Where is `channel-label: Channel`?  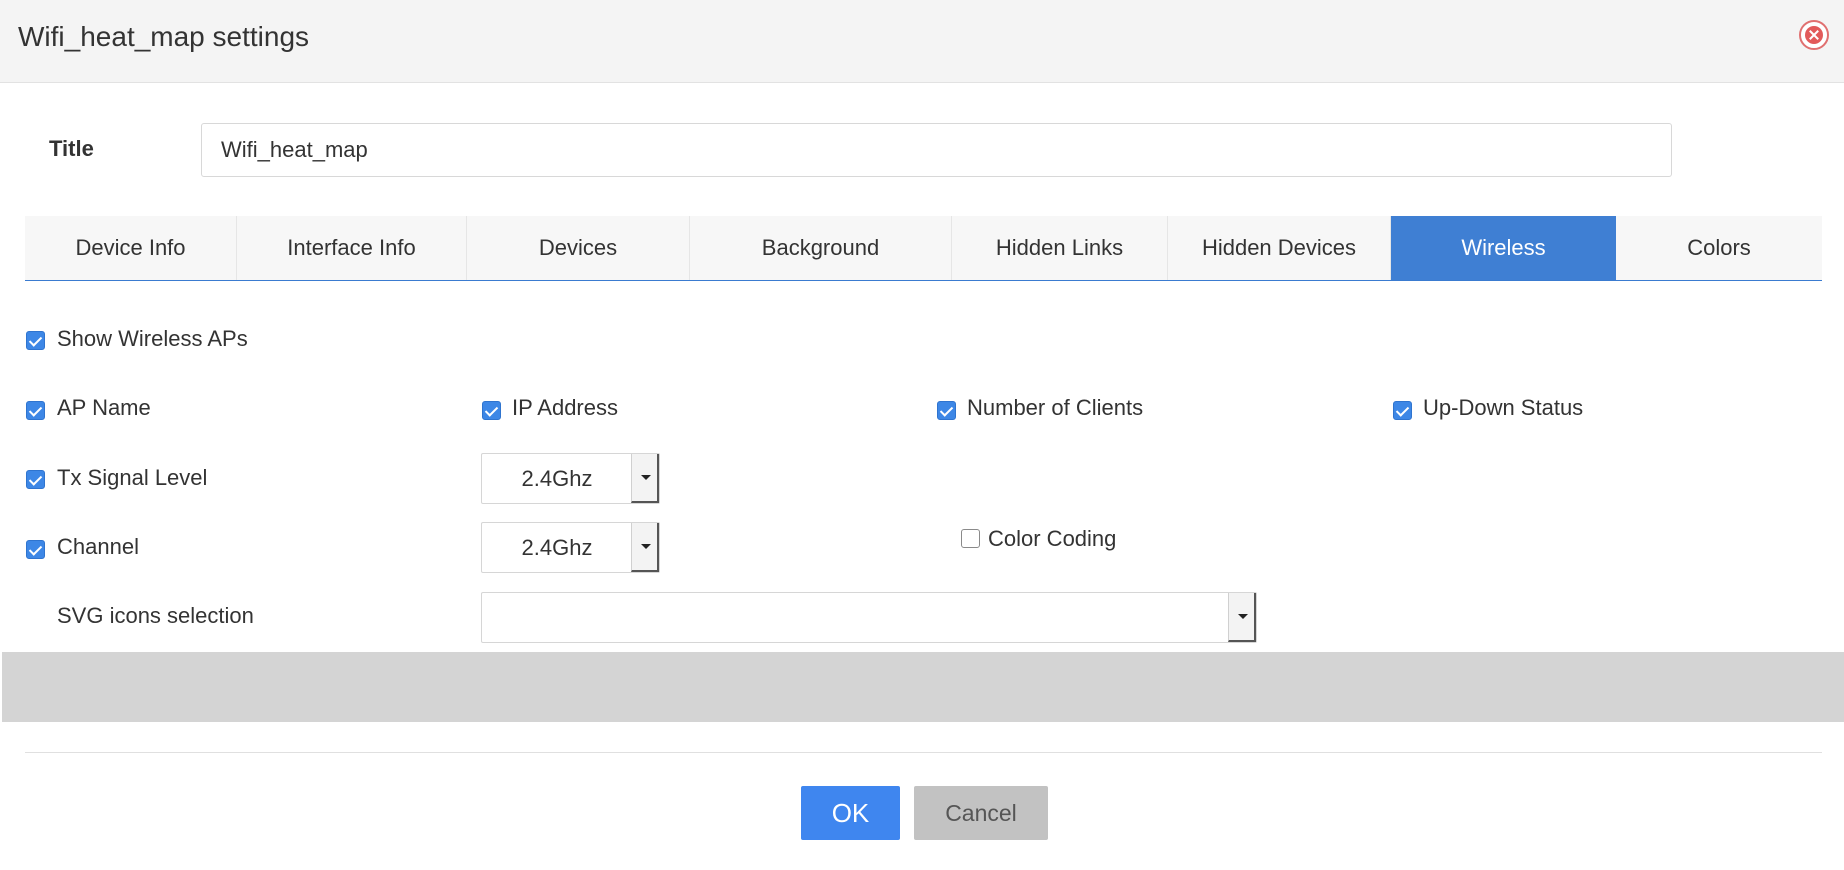
channel-label: Channel is located at coordinates (98, 546).